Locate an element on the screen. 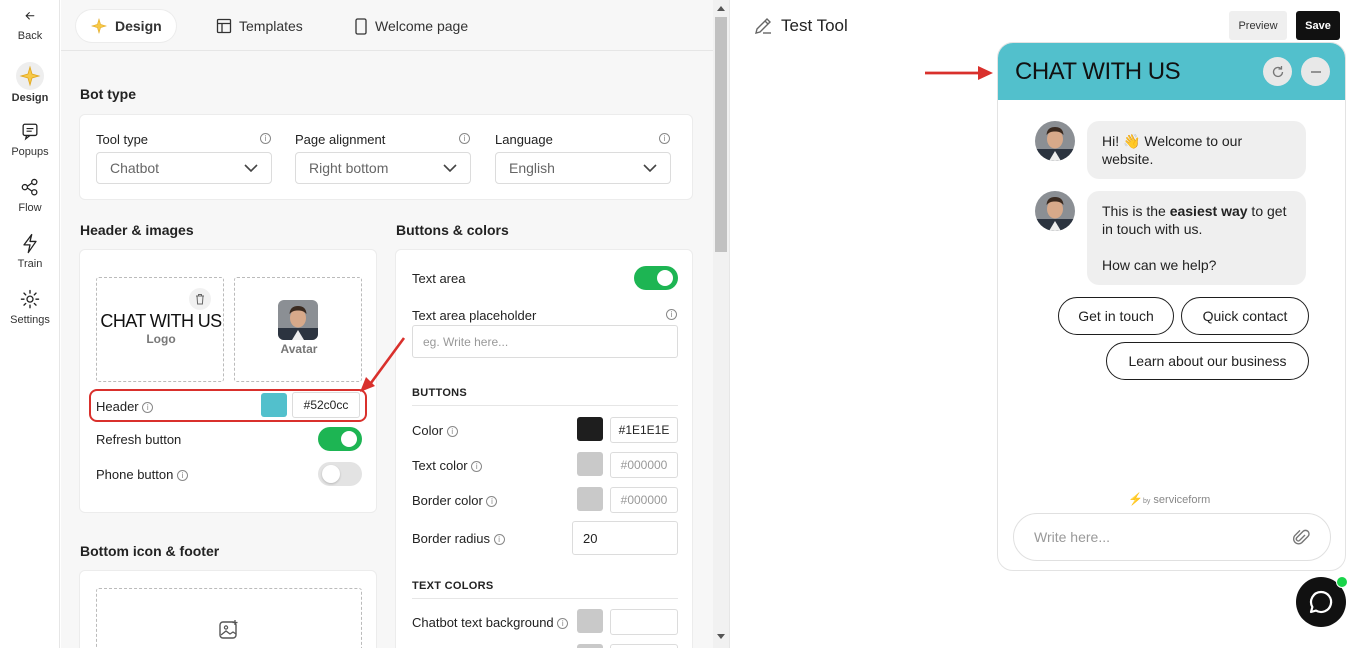  border-color-label: Border color i is located at coordinates (455, 500).